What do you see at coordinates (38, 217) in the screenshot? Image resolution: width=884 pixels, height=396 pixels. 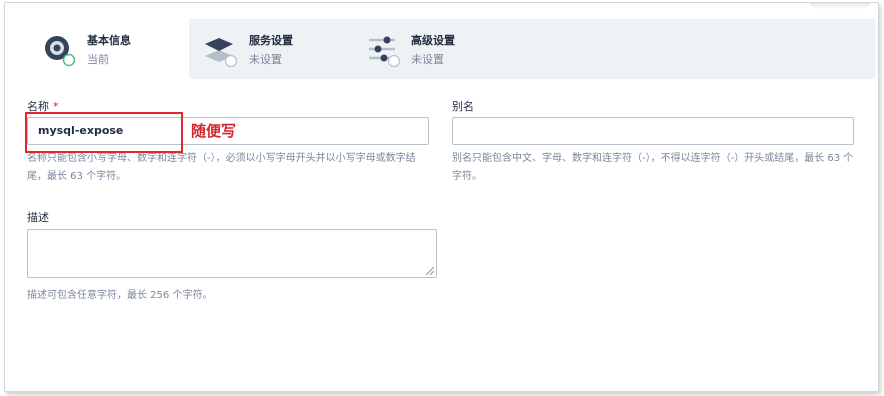 I see `description-label: 描述` at bounding box center [38, 217].